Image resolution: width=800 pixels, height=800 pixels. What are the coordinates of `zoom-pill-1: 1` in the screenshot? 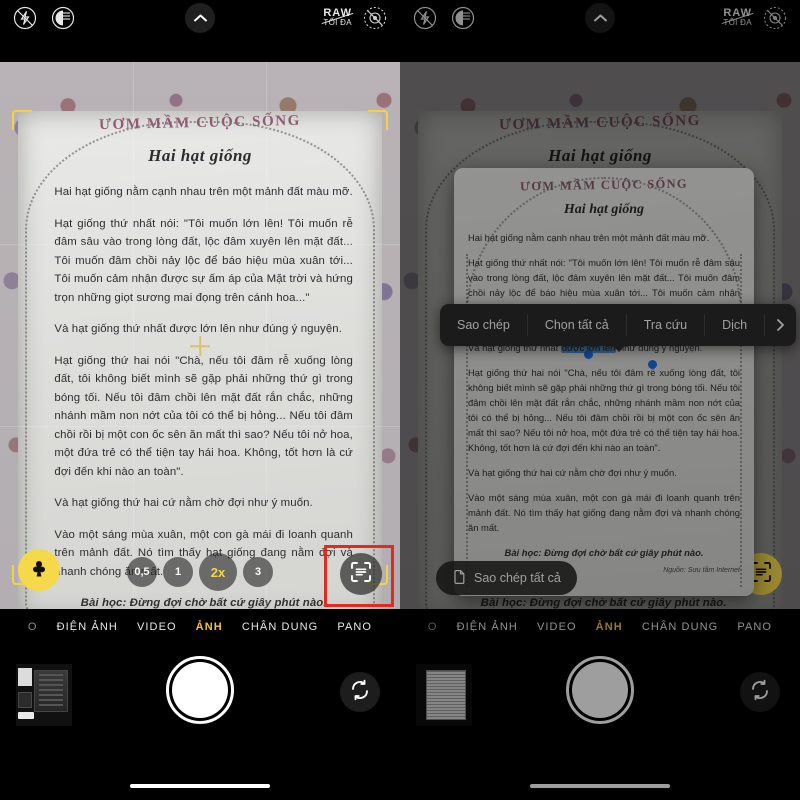 It's located at (178, 572).